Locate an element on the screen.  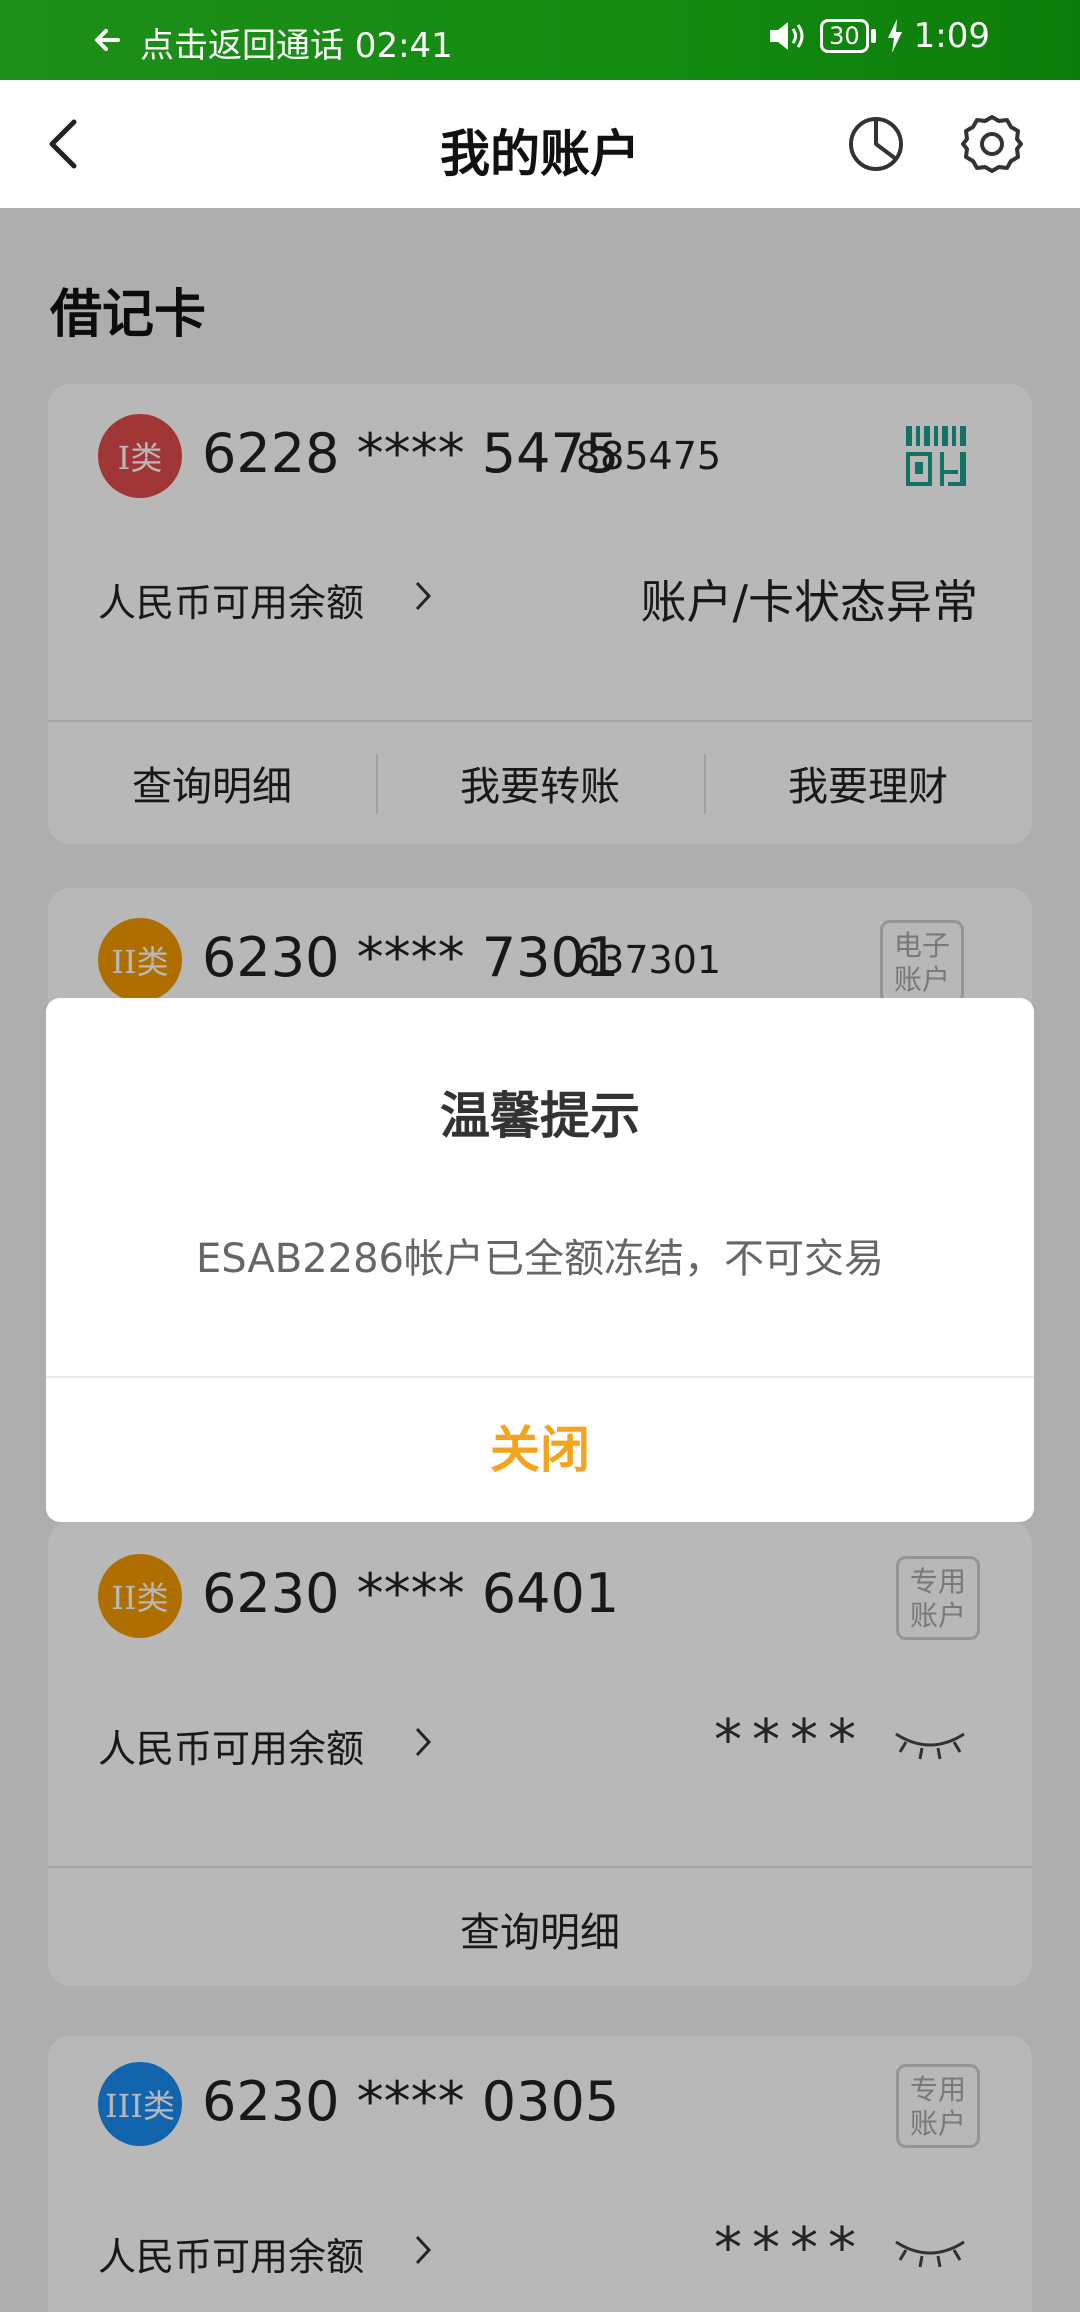
battery-level: 30 is located at coordinates (844, 36).